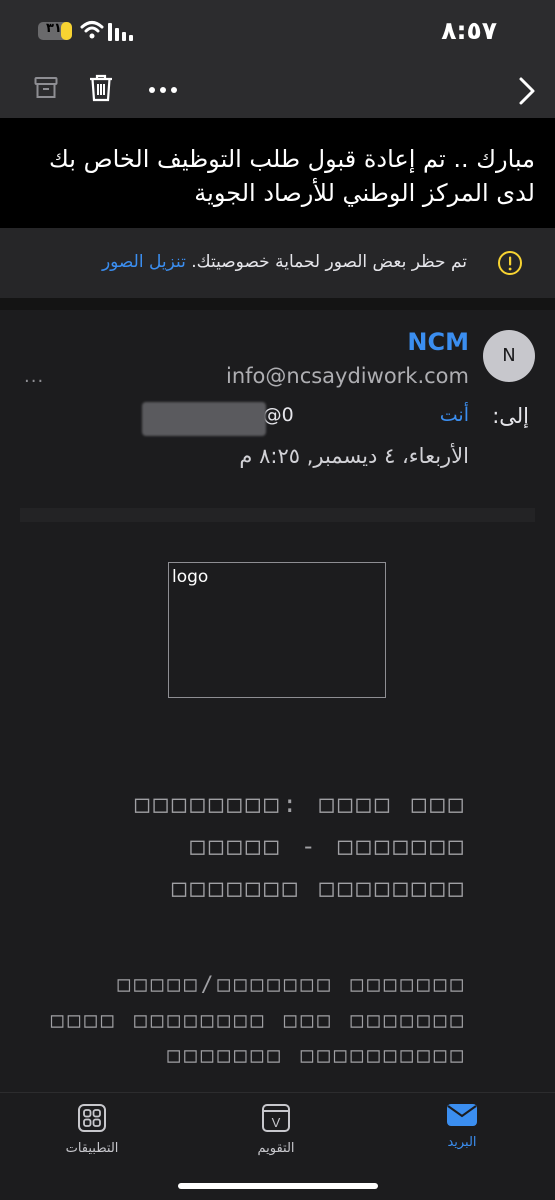 The width and height of the screenshot is (555, 1200). Describe the element at coordinates (278, 1186) in the screenshot. I see `home-indicator` at that location.